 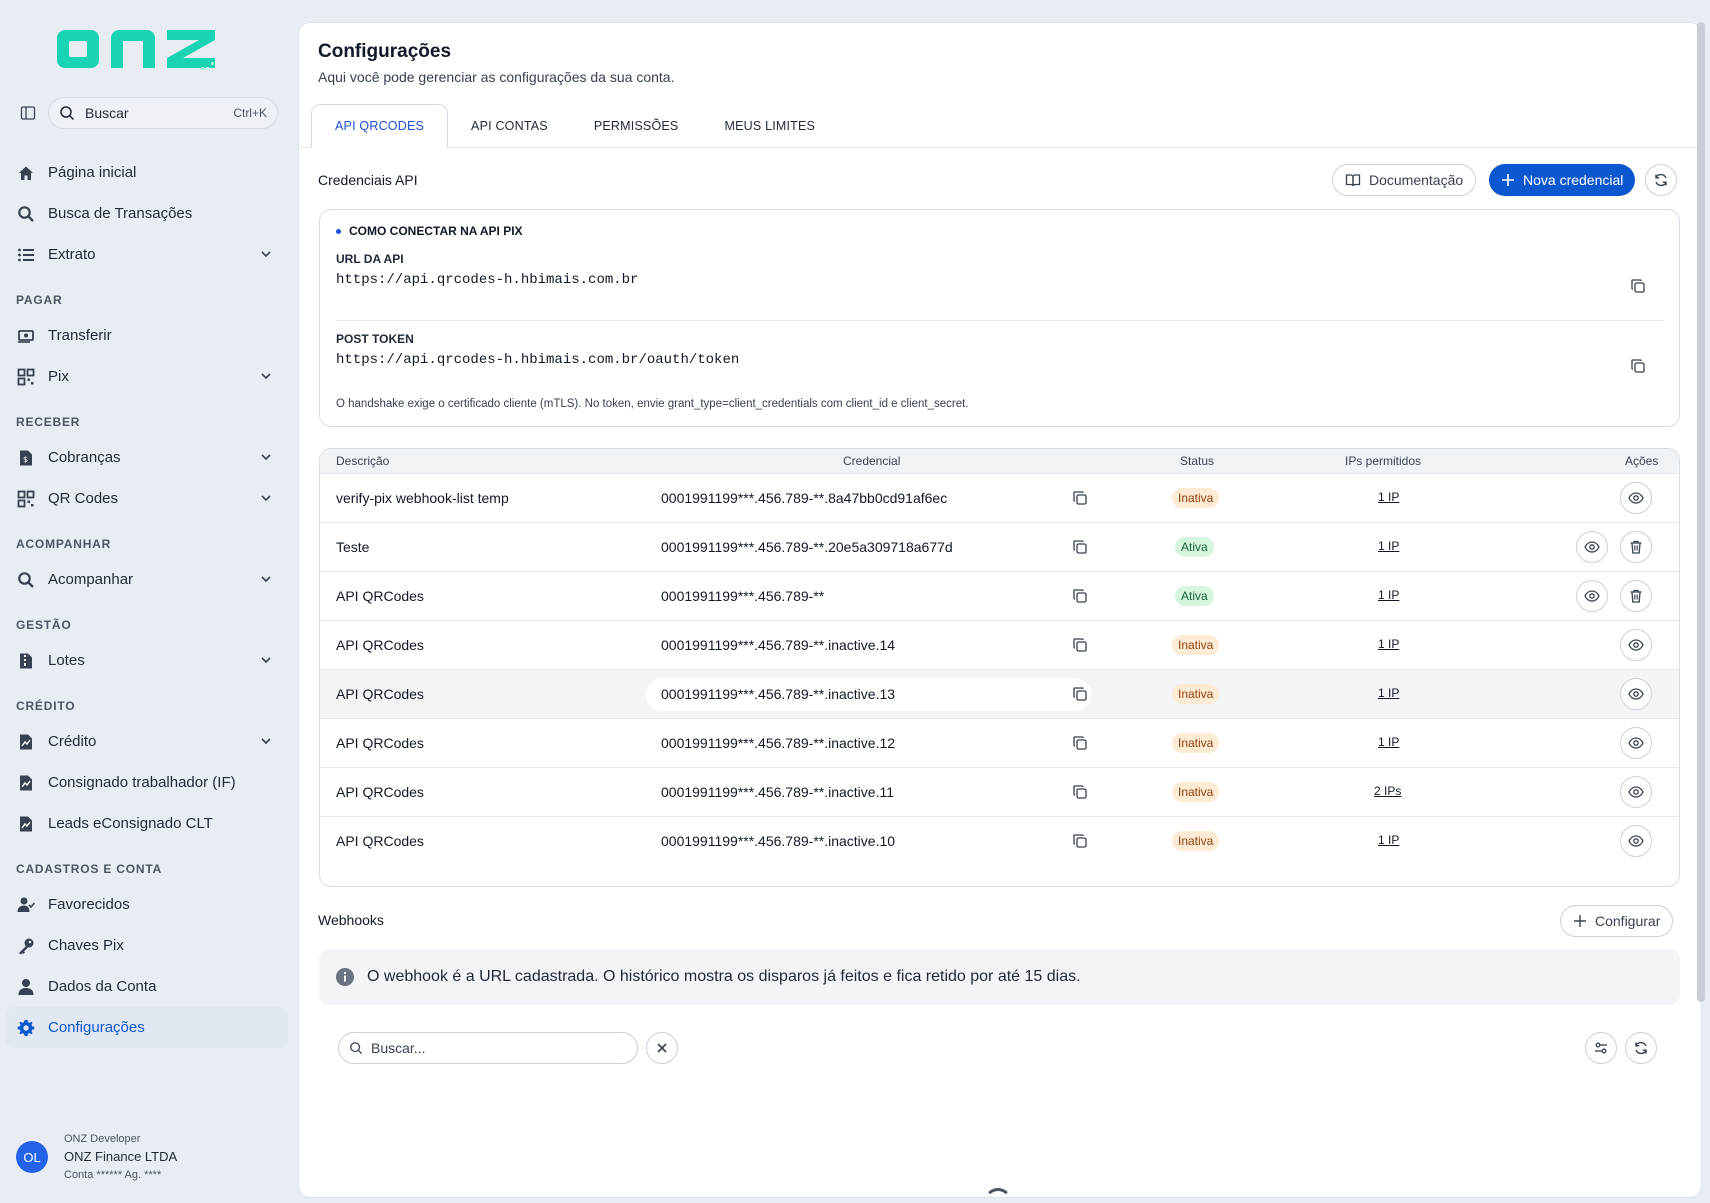 I want to click on col-acoes: Ações, so click(x=1642, y=461).